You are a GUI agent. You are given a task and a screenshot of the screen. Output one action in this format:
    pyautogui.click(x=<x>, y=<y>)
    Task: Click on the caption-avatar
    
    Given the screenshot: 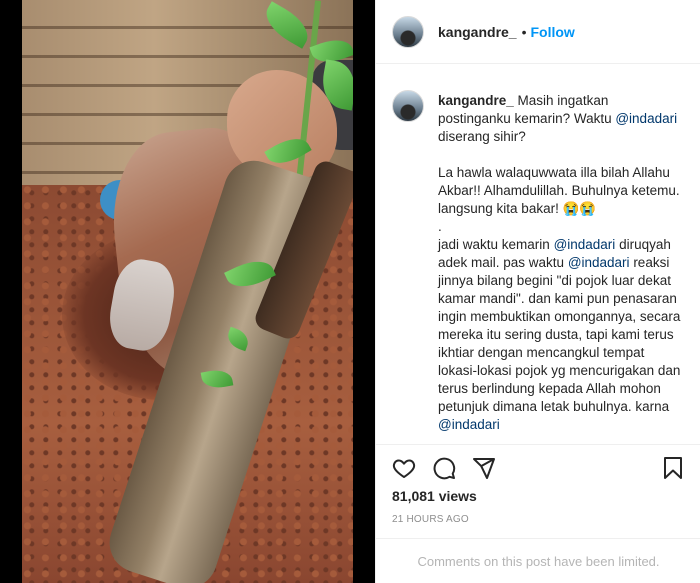 What is the action you would take?
    pyautogui.click(x=408, y=106)
    